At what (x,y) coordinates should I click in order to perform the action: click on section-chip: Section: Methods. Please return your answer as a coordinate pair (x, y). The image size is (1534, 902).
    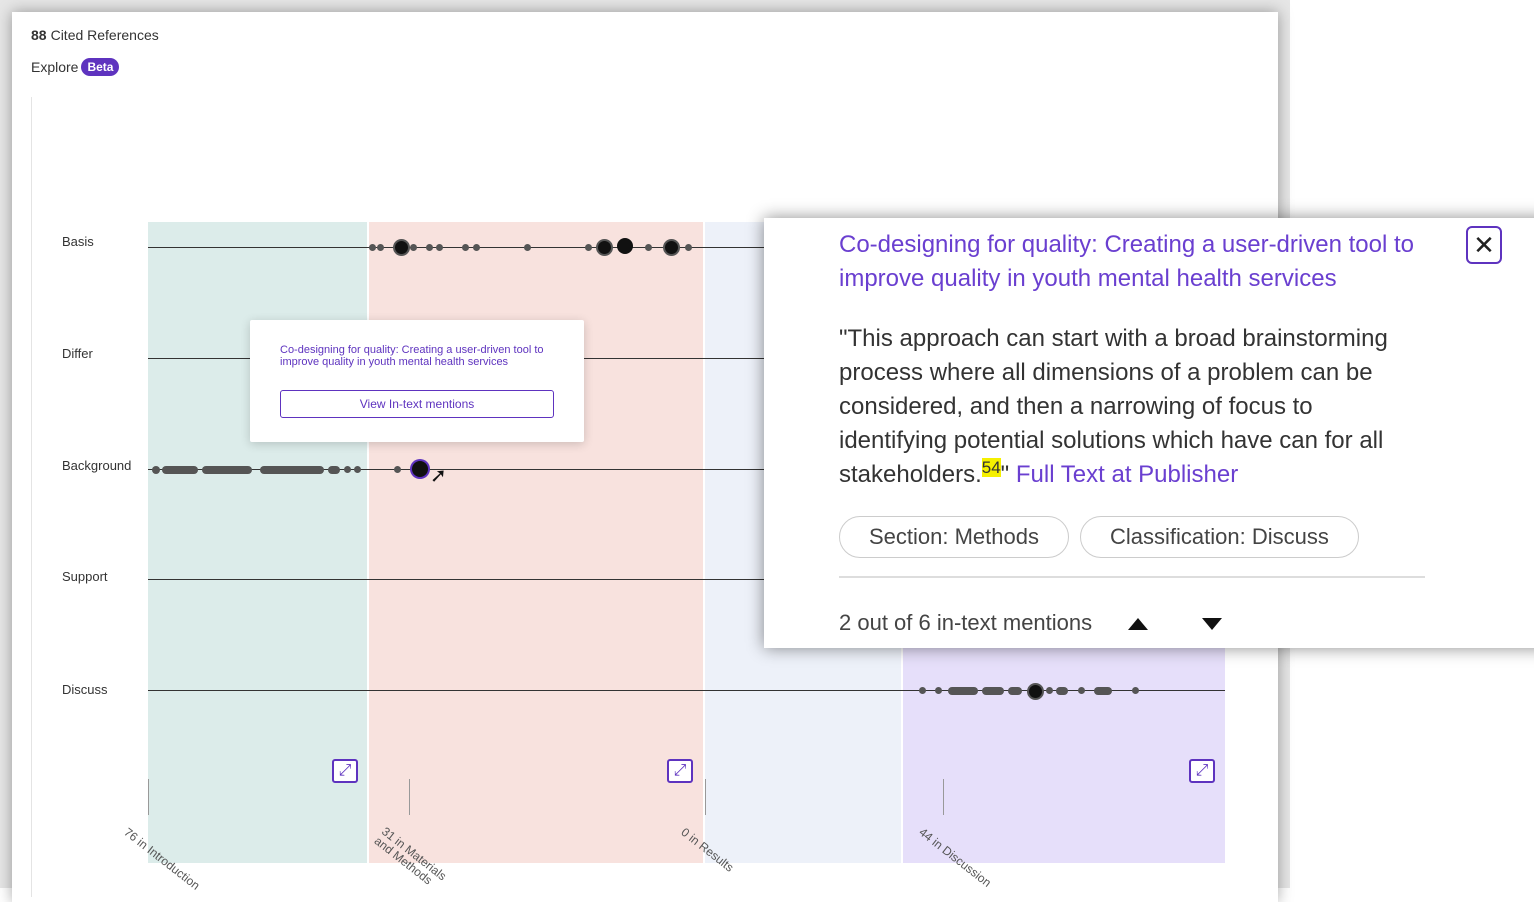
    Looking at the image, I should click on (954, 537).